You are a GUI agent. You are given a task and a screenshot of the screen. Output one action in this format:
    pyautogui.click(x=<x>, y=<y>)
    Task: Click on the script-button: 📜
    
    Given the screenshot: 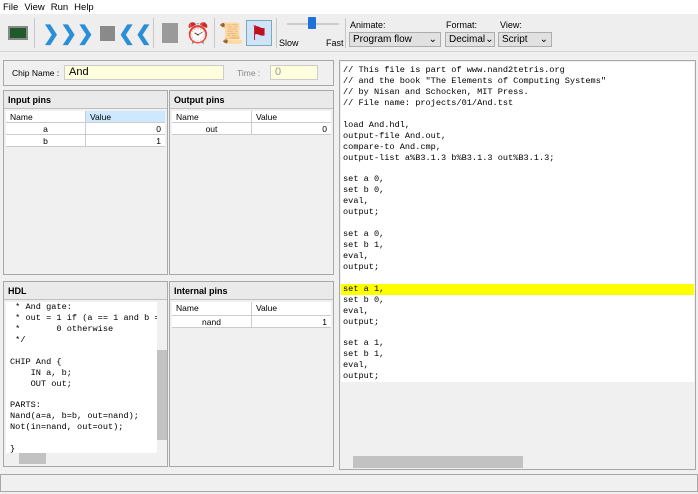 What is the action you would take?
    pyautogui.click(x=231, y=33)
    